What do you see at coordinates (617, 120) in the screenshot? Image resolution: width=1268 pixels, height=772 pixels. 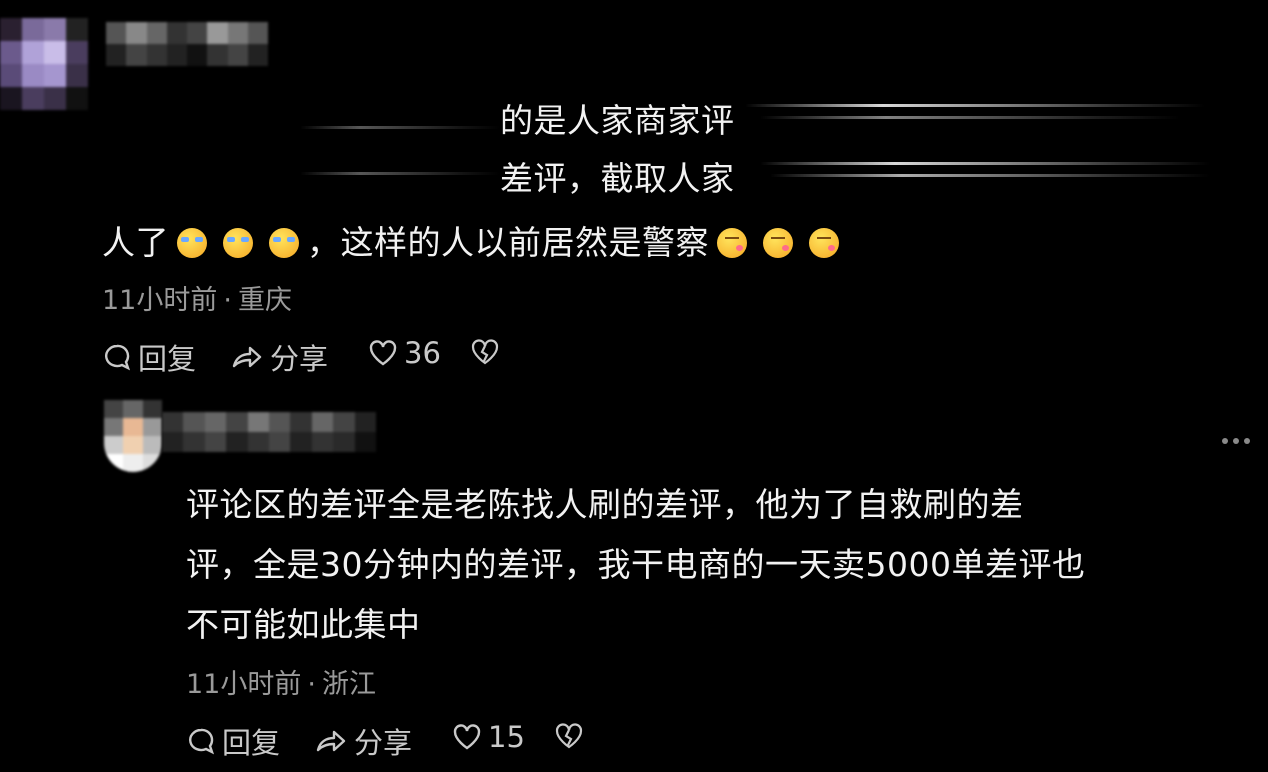 I see `quote-line-1: 的是人家商家评` at bounding box center [617, 120].